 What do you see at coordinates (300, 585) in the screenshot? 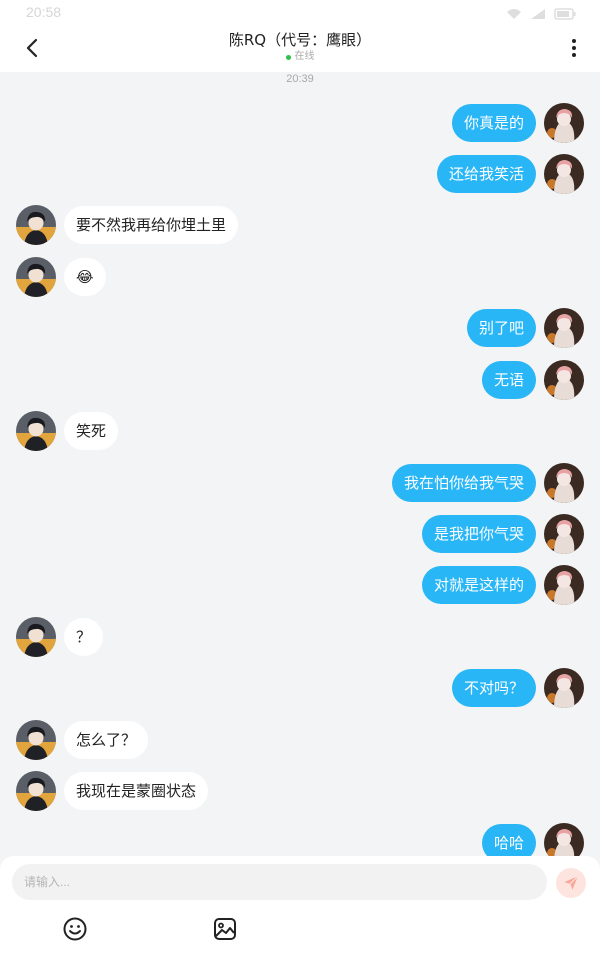
I see `outgoing-message: 对就是这样的` at bounding box center [300, 585].